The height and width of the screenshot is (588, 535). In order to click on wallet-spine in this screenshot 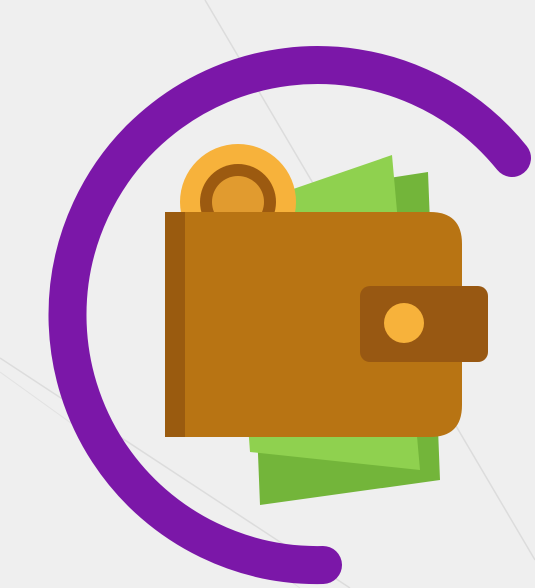, I will do `click(175, 324)`.